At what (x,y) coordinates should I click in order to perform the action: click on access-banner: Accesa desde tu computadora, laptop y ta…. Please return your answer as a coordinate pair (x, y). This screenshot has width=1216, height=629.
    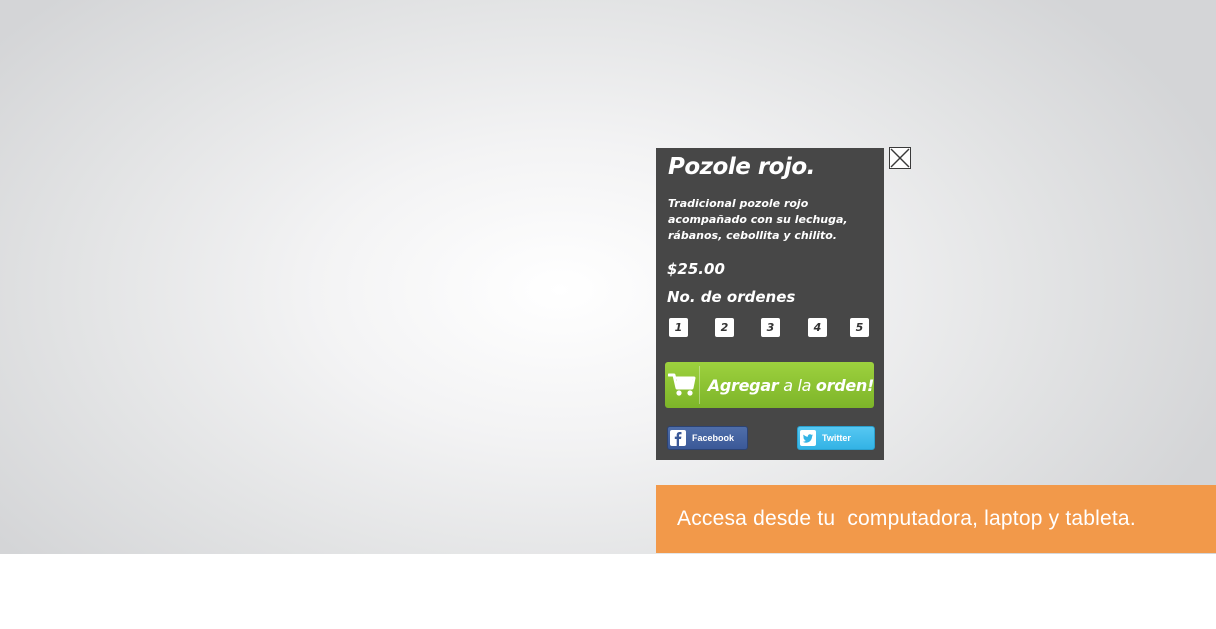
    Looking at the image, I should click on (936, 519).